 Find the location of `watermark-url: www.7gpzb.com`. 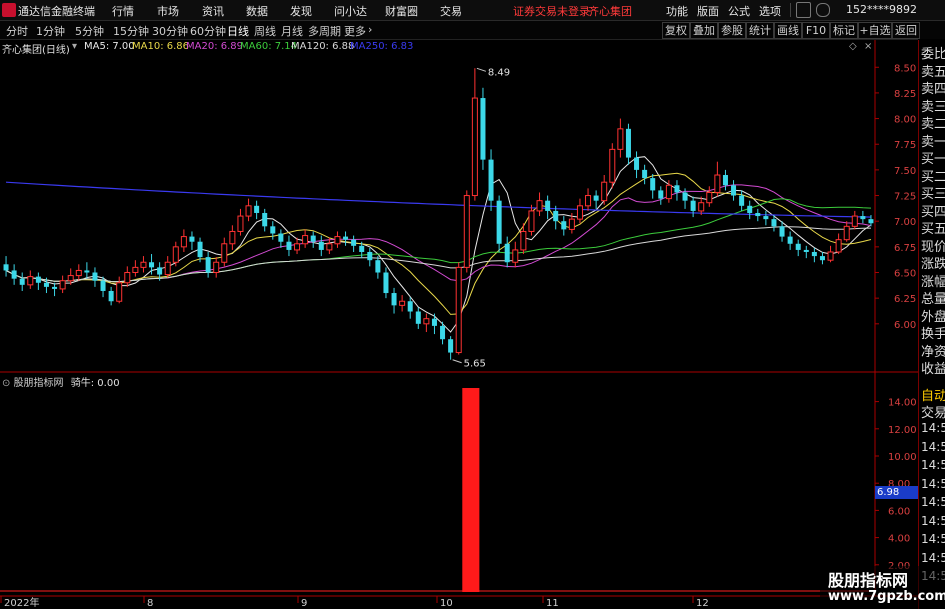

watermark-url: www.7gpzb.com is located at coordinates (886, 596).